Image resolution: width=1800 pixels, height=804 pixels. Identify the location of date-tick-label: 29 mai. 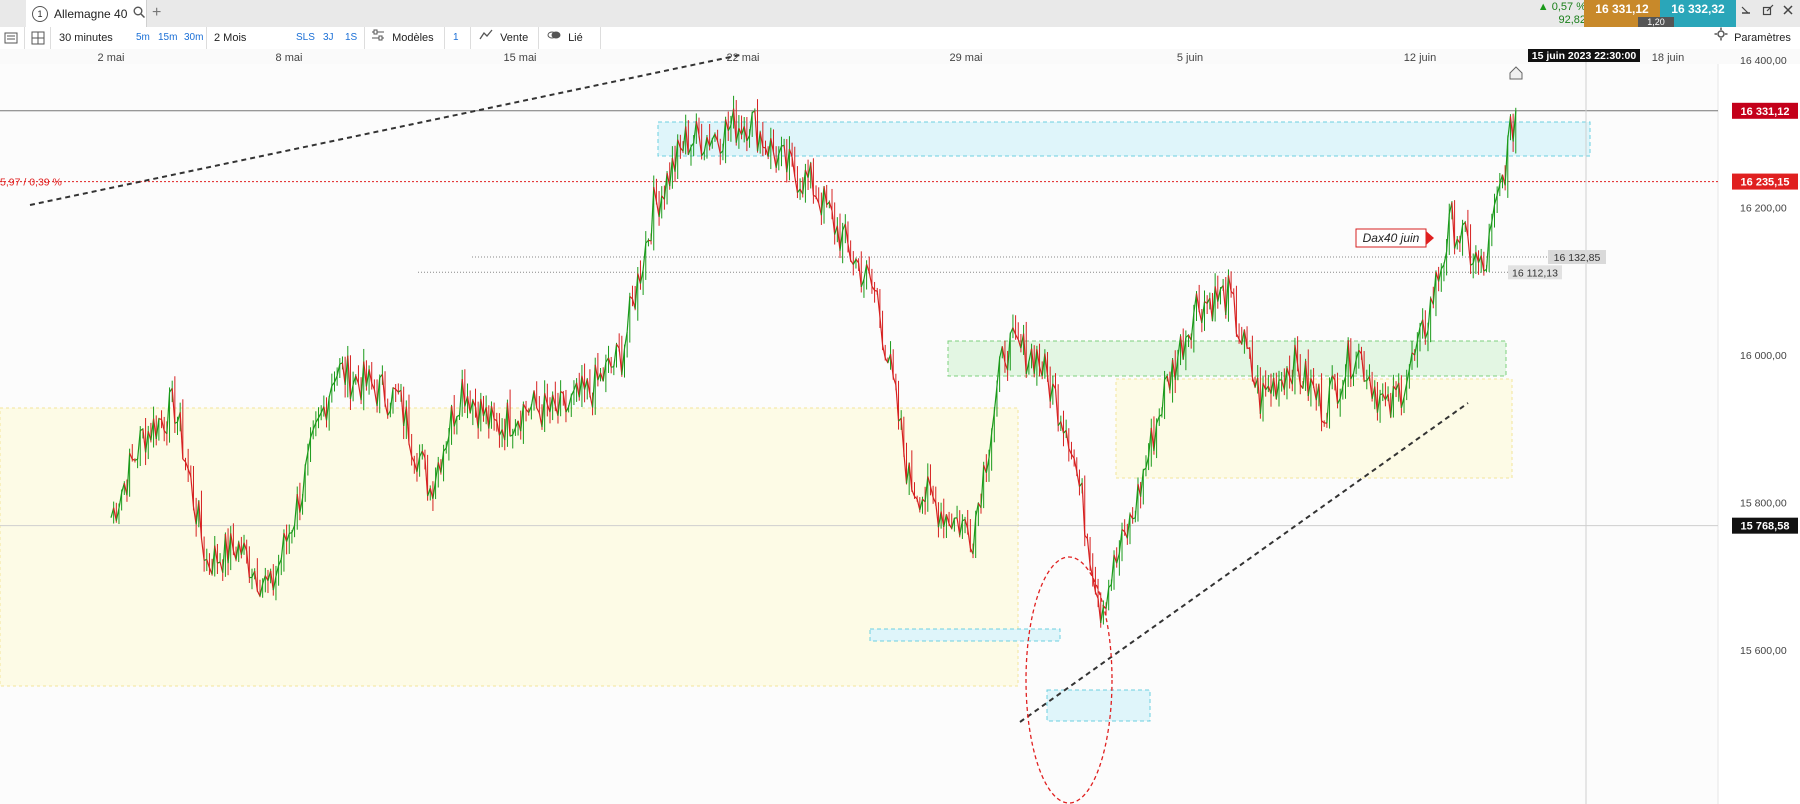
(965, 58).